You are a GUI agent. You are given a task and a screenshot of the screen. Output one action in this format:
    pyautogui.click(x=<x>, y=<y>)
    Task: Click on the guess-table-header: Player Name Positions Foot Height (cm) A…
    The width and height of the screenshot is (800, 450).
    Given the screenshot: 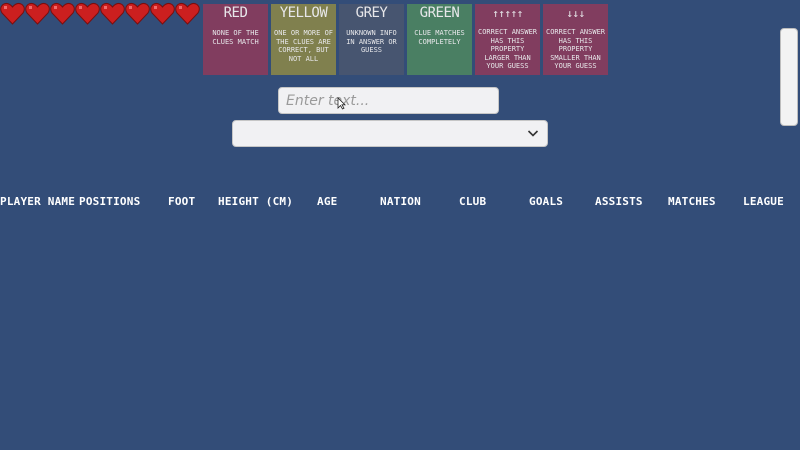 What is the action you would take?
    pyautogui.click(x=400, y=202)
    